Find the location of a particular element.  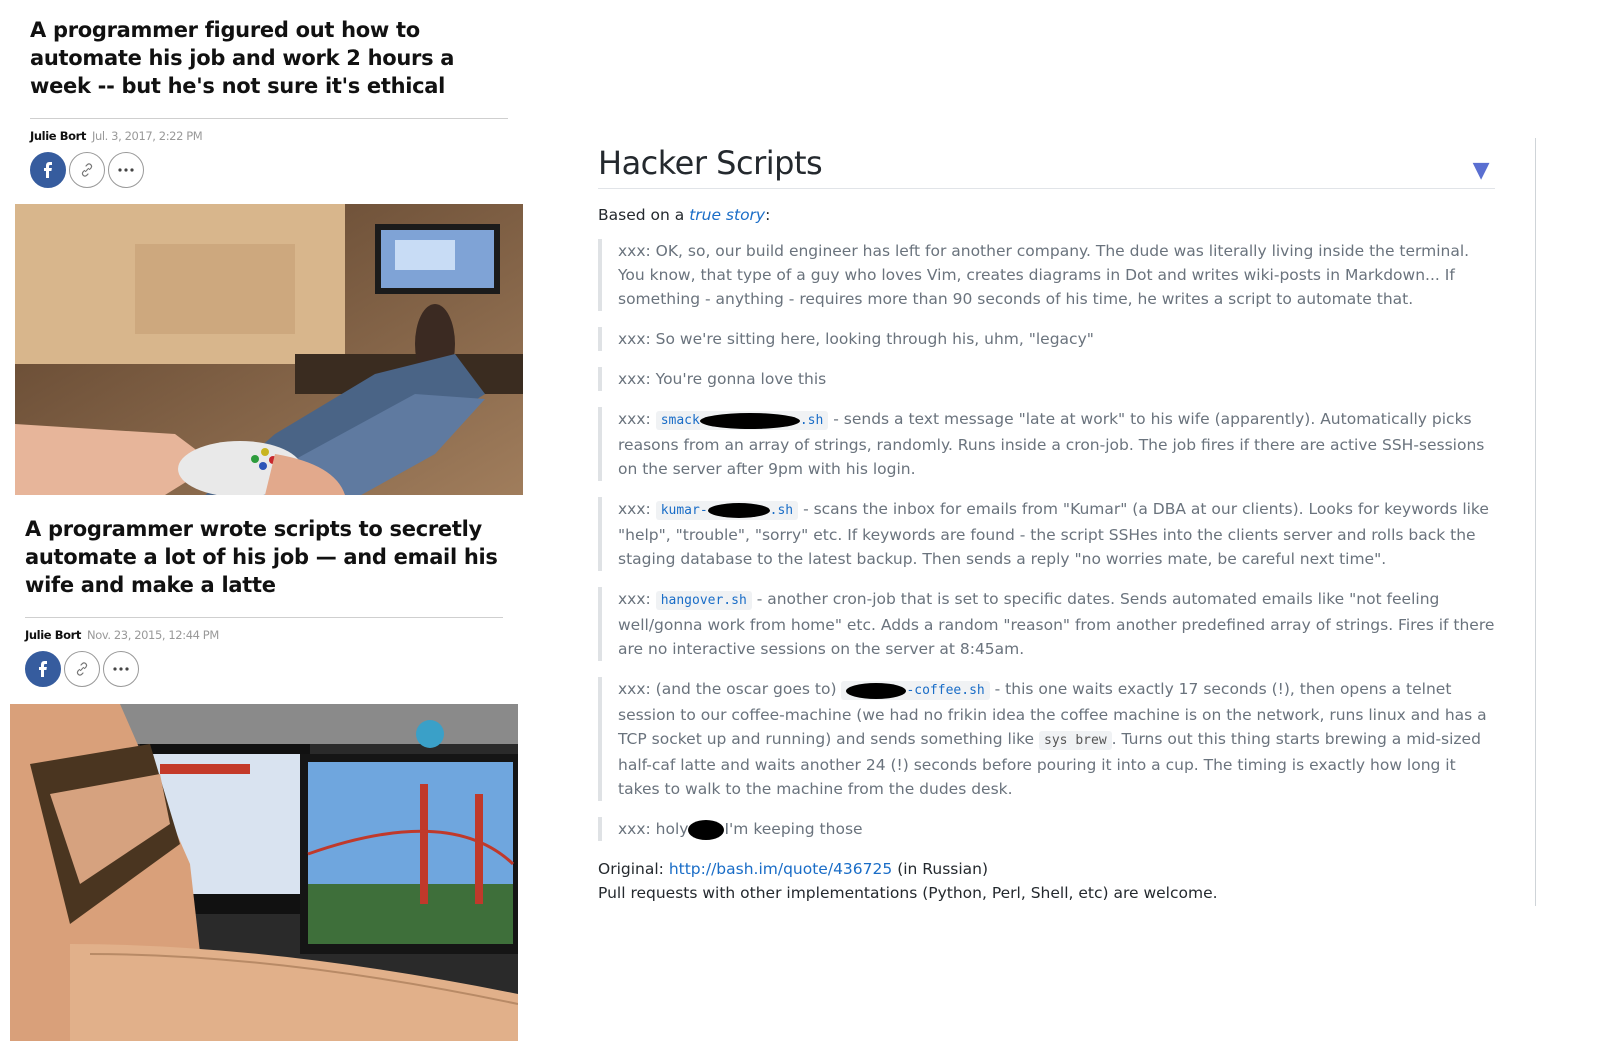

readme-border is located at coordinates (1535, 522).